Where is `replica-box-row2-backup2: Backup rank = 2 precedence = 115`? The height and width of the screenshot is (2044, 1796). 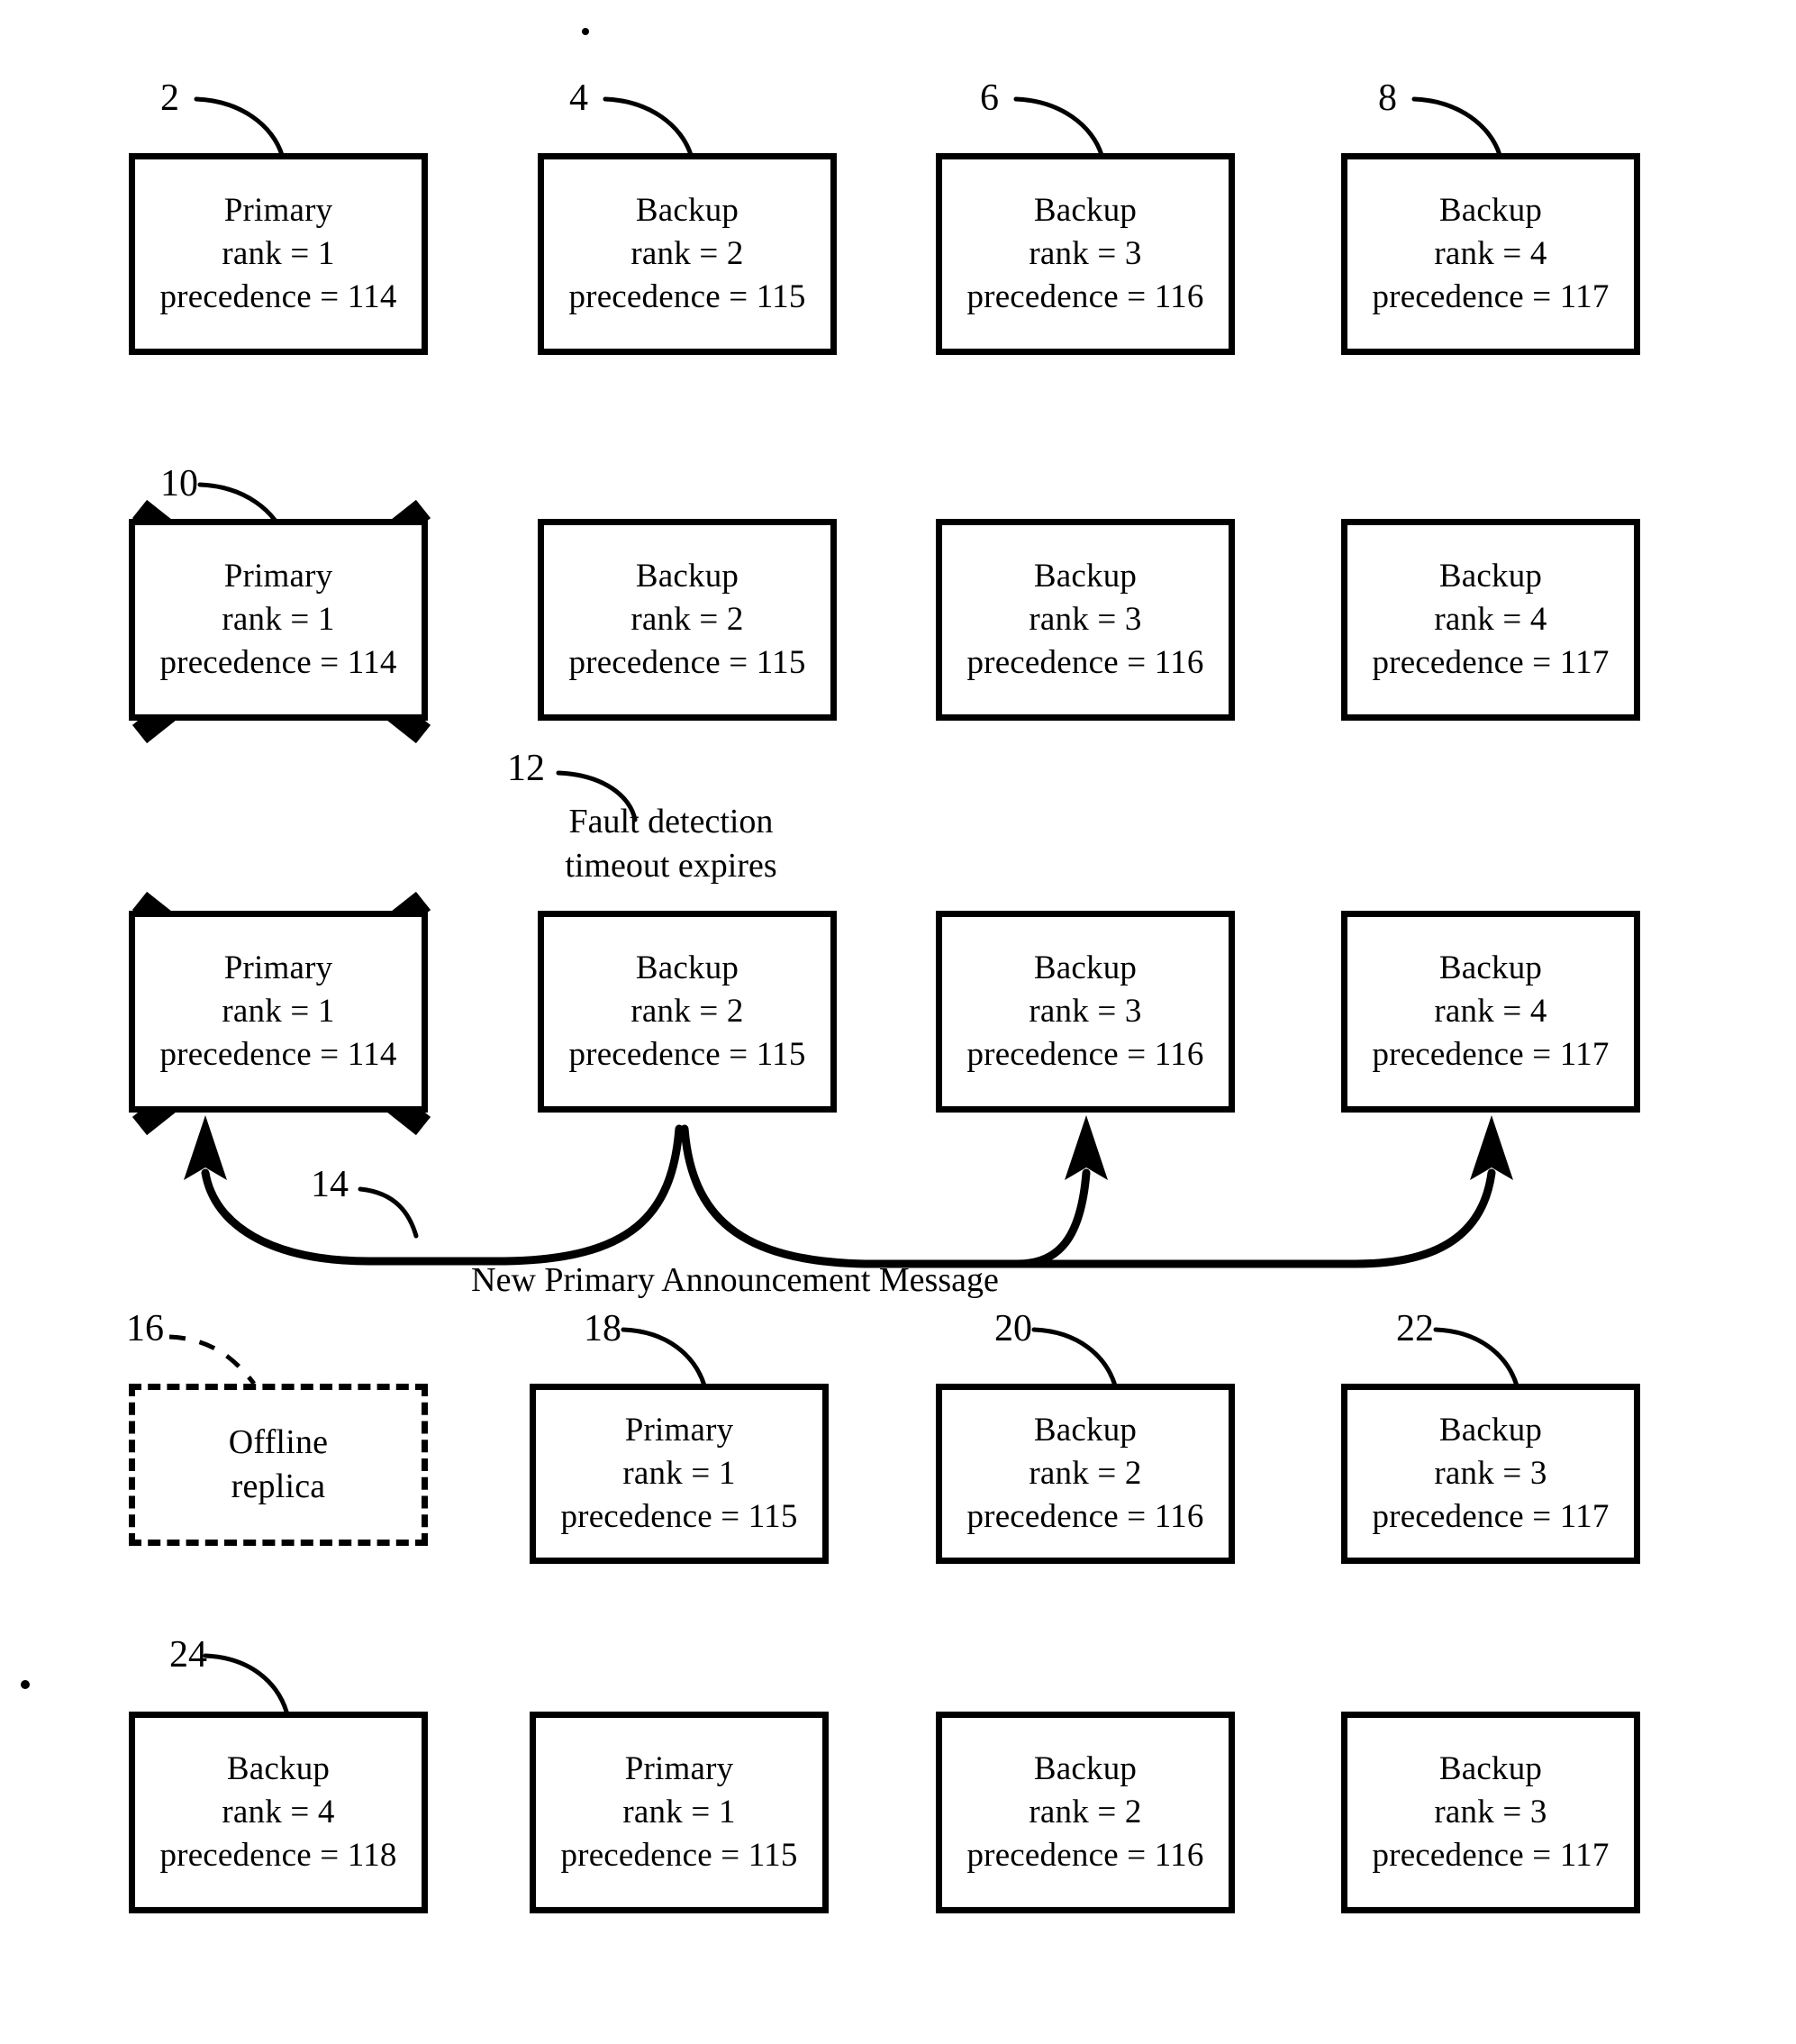
replica-box-row2-backup2: Backup rank = 2 precedence = 115 is located at coordinates (687, 620).